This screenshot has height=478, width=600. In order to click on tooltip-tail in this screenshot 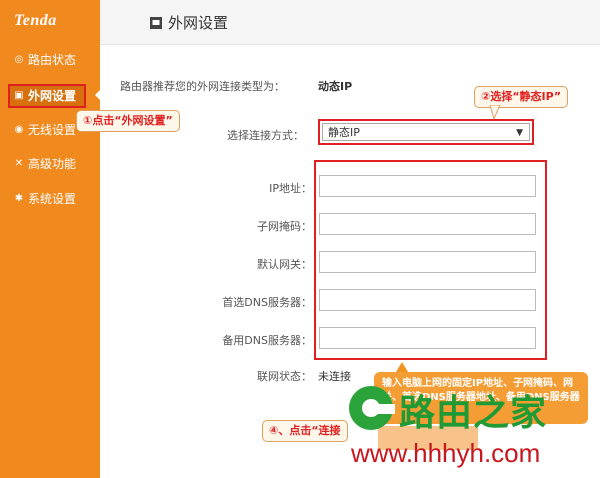, I will do `click(402, 367)`.